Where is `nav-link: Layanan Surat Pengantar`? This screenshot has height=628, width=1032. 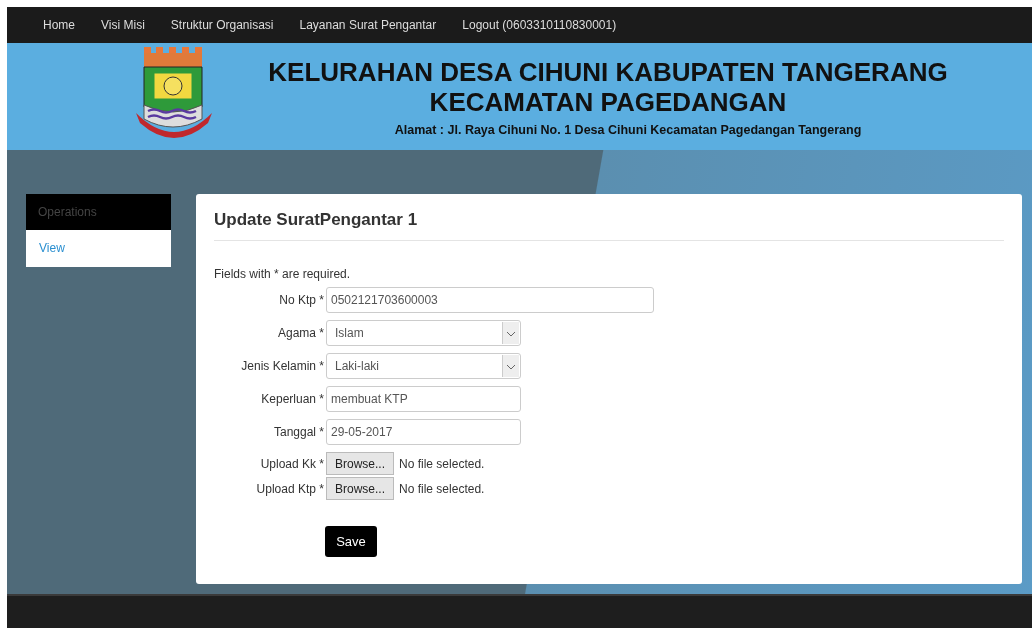 nav-link: Layanan Surat Pengantar is located at coordinates (368, 25).